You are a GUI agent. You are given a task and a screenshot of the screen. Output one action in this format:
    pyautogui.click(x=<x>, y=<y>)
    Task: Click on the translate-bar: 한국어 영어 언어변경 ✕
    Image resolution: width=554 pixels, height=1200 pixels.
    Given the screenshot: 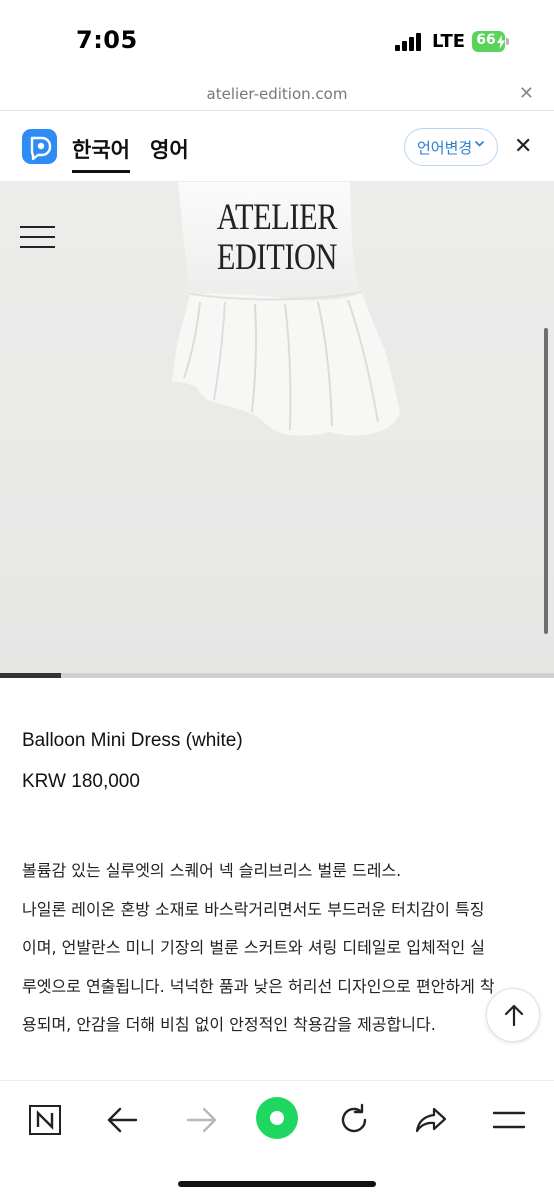 What is the action you would take?
    pyautogui.click(x=277, y=147)
    